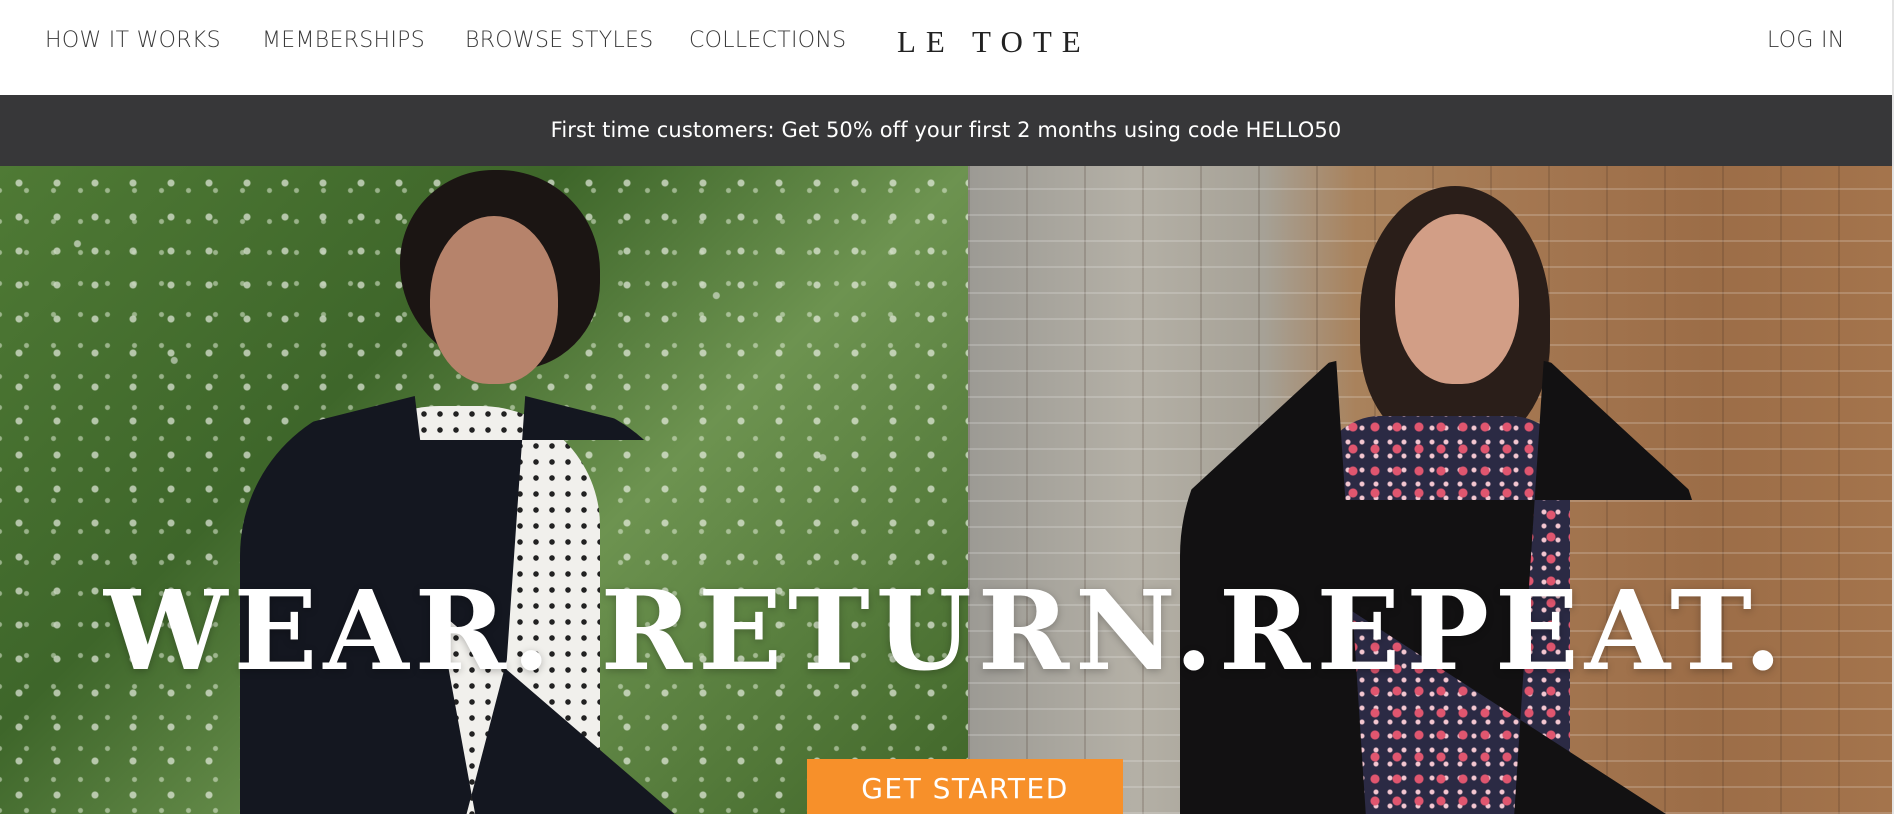  What do you see at coordinates (965, 786) in the screenshot?
I see `get-started-button: GET STARTED` at bounding box center [965, 786].